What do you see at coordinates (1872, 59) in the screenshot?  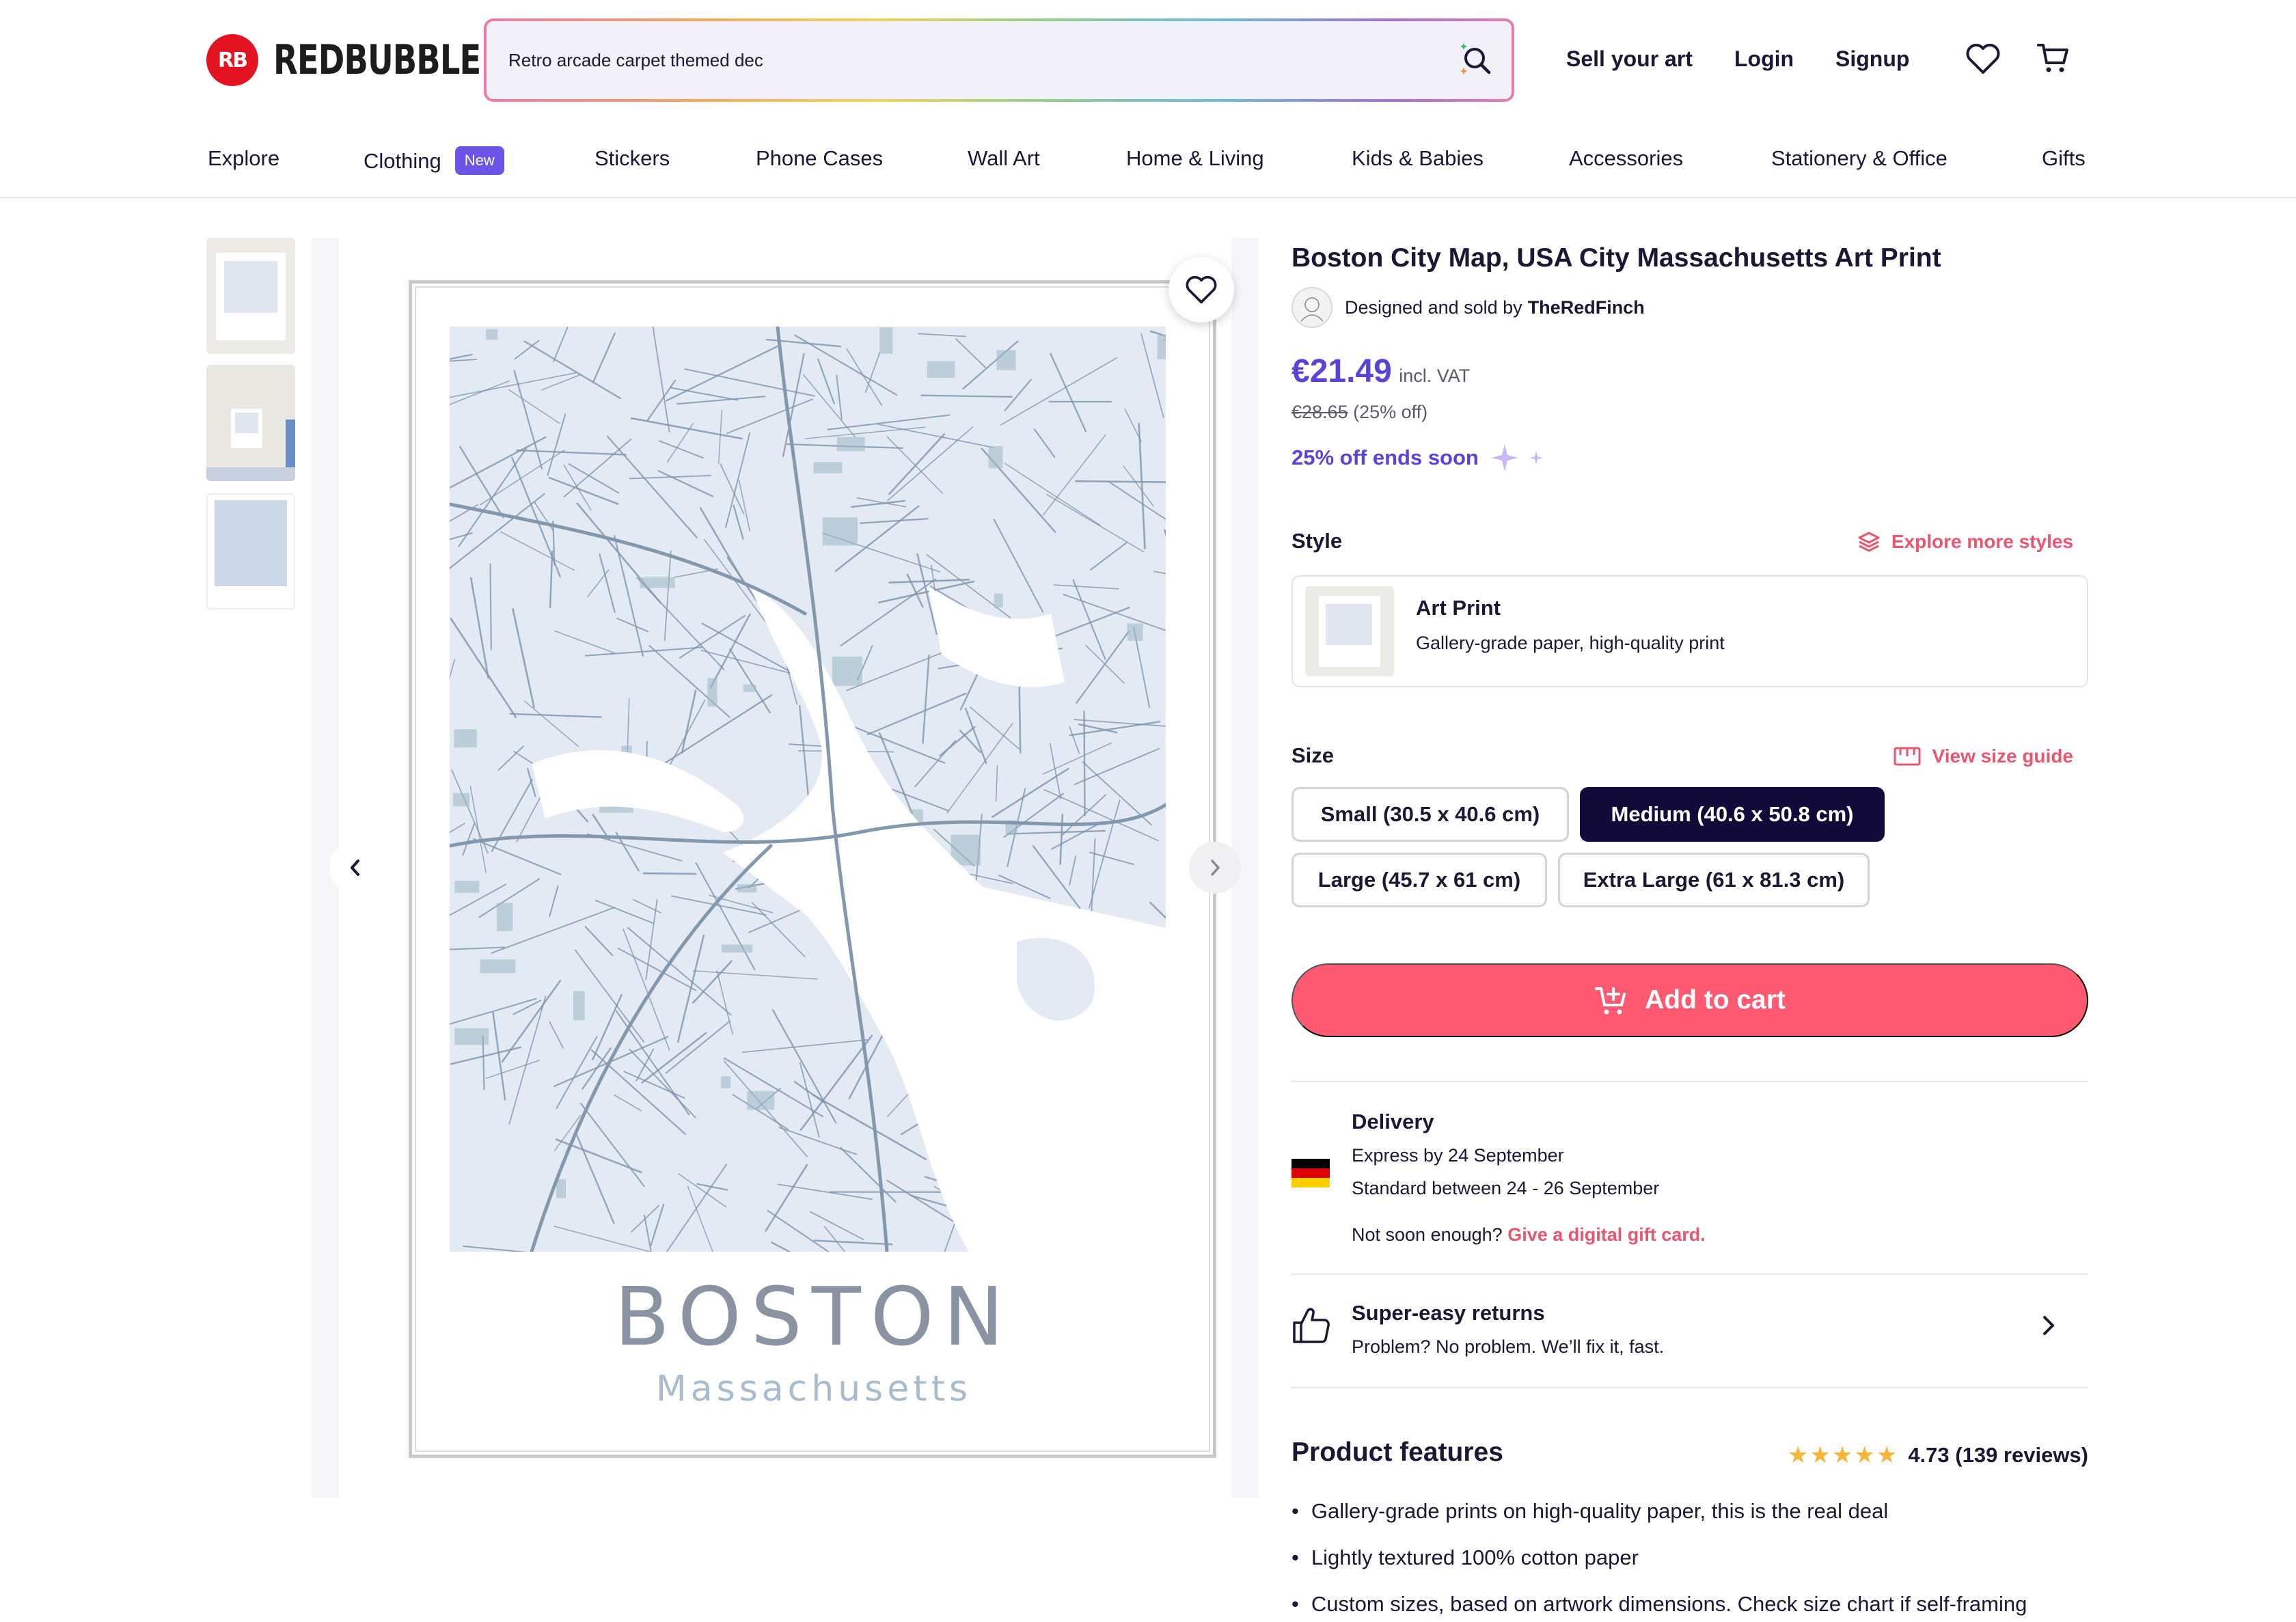 I see `signup-link: Signup` at bounding box center [1872, 59].